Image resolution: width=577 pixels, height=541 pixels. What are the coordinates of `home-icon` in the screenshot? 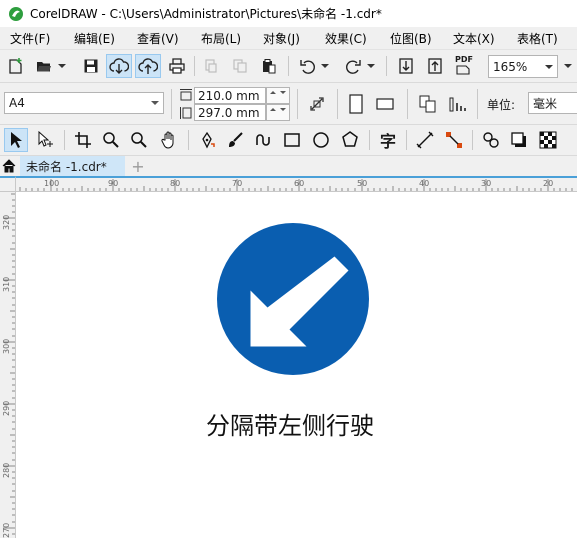 It's located at (9, 166).